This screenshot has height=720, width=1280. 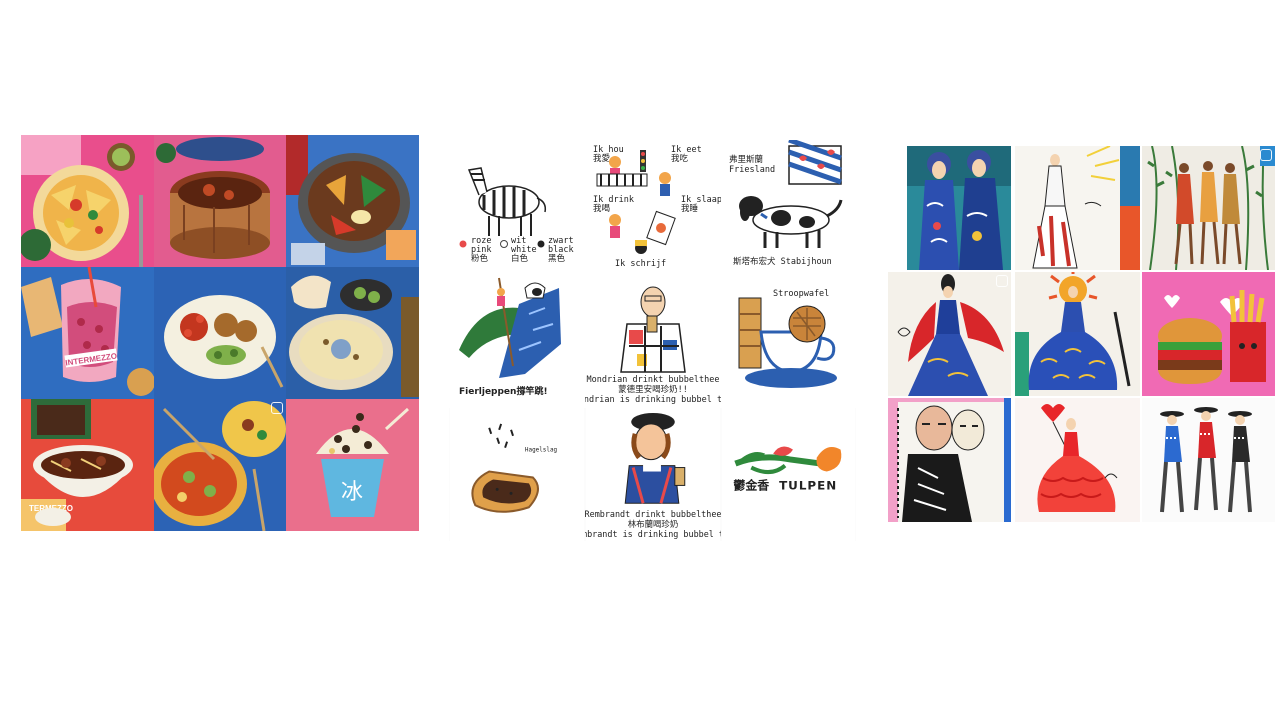 I want to click on shaved-ice-painting: 冰, so click(x=352, y=465).